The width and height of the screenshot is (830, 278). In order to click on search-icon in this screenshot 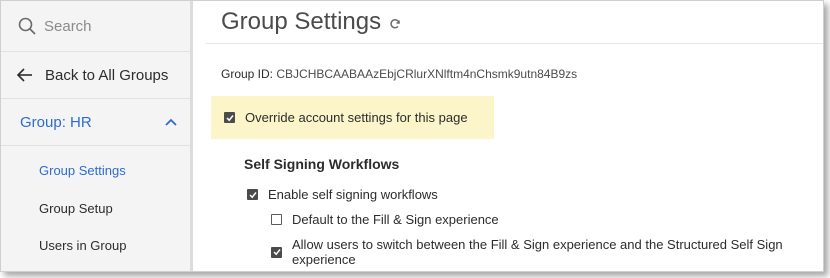, I will do `click(27, 26)`.